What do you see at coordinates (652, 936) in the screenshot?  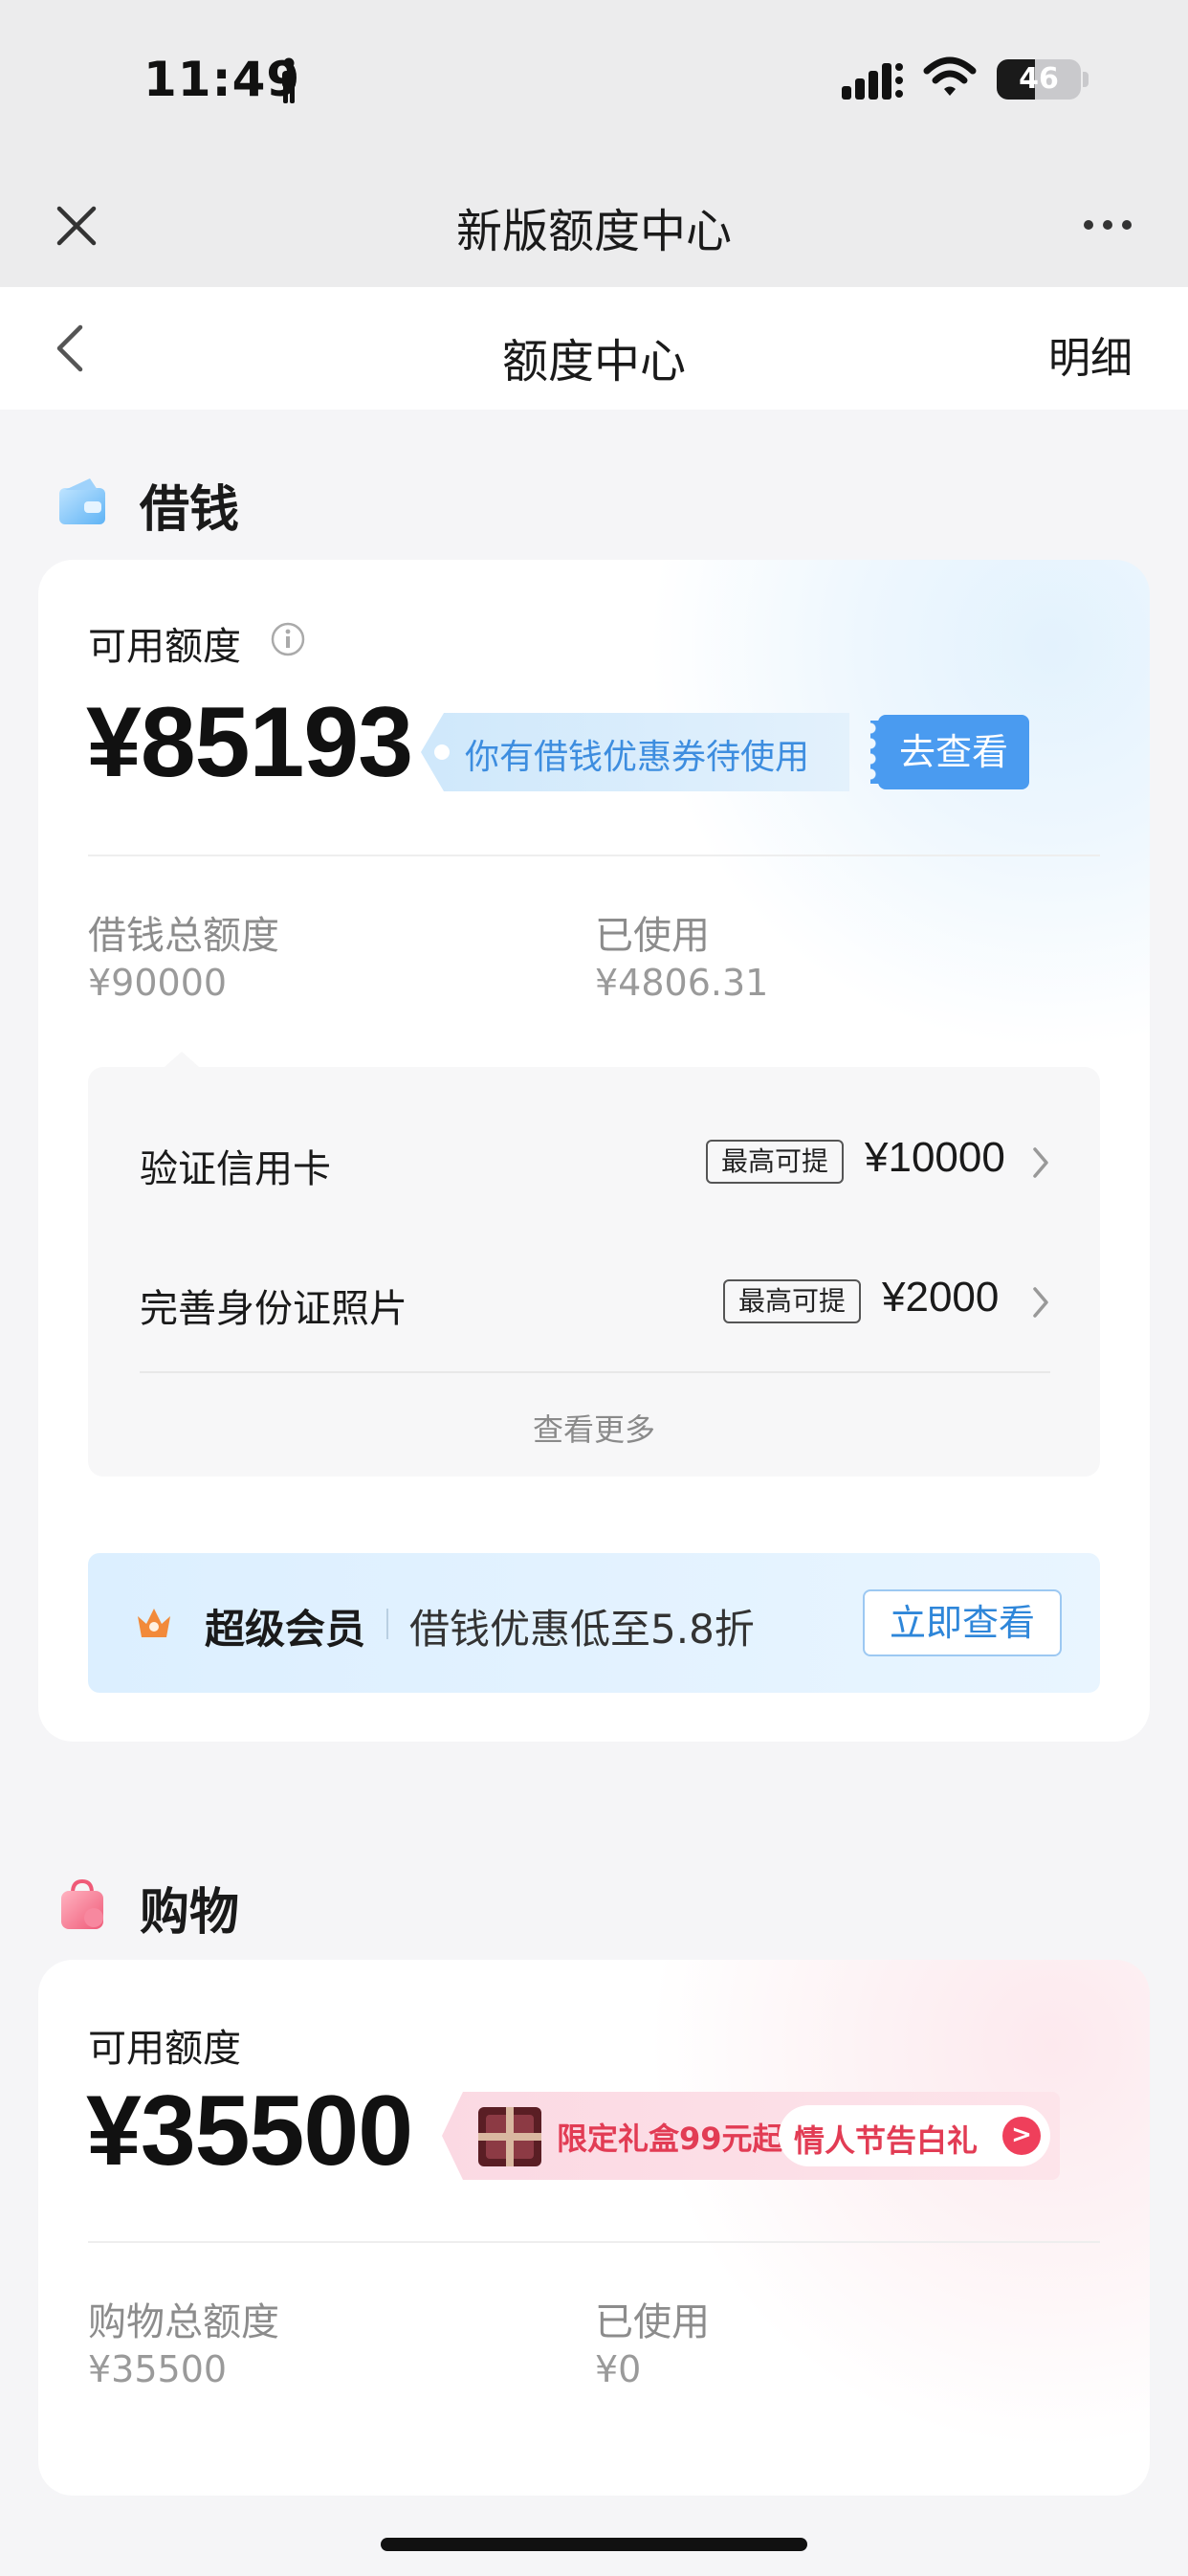 I see `loan-used-label: 已使用` at bounding box center [652, 936].